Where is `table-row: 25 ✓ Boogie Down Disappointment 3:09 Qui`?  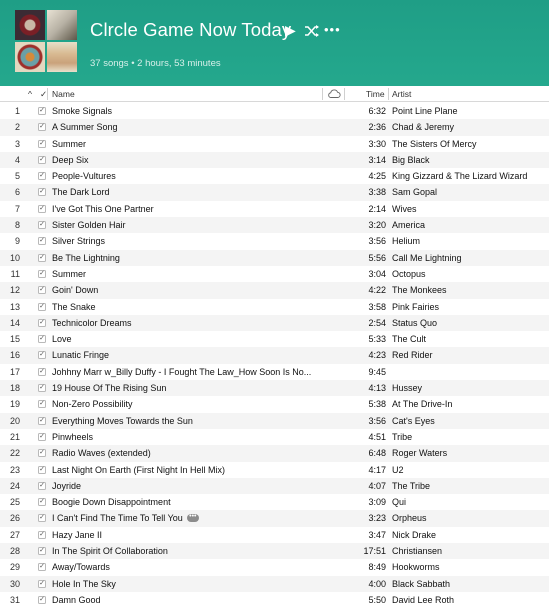 table-row: 25 ✓ Boogie Down Disappointment 3:09 Qui is located at coordinates (274, 502).